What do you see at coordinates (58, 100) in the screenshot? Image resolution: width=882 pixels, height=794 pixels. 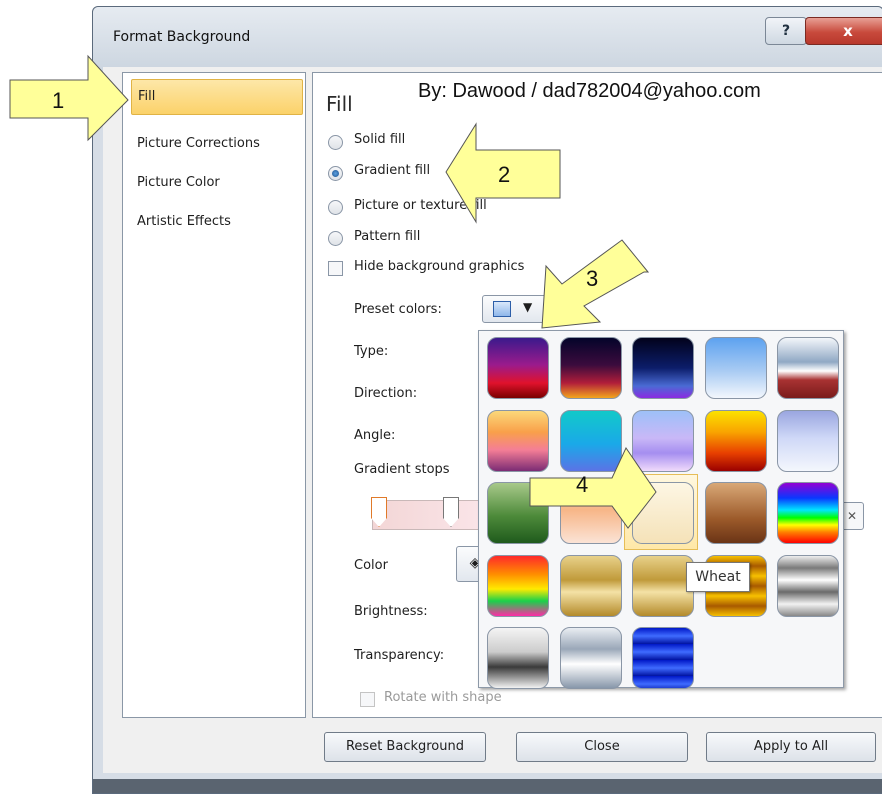 I see `callout-number-1: 1` at bounding box center [58, 100].